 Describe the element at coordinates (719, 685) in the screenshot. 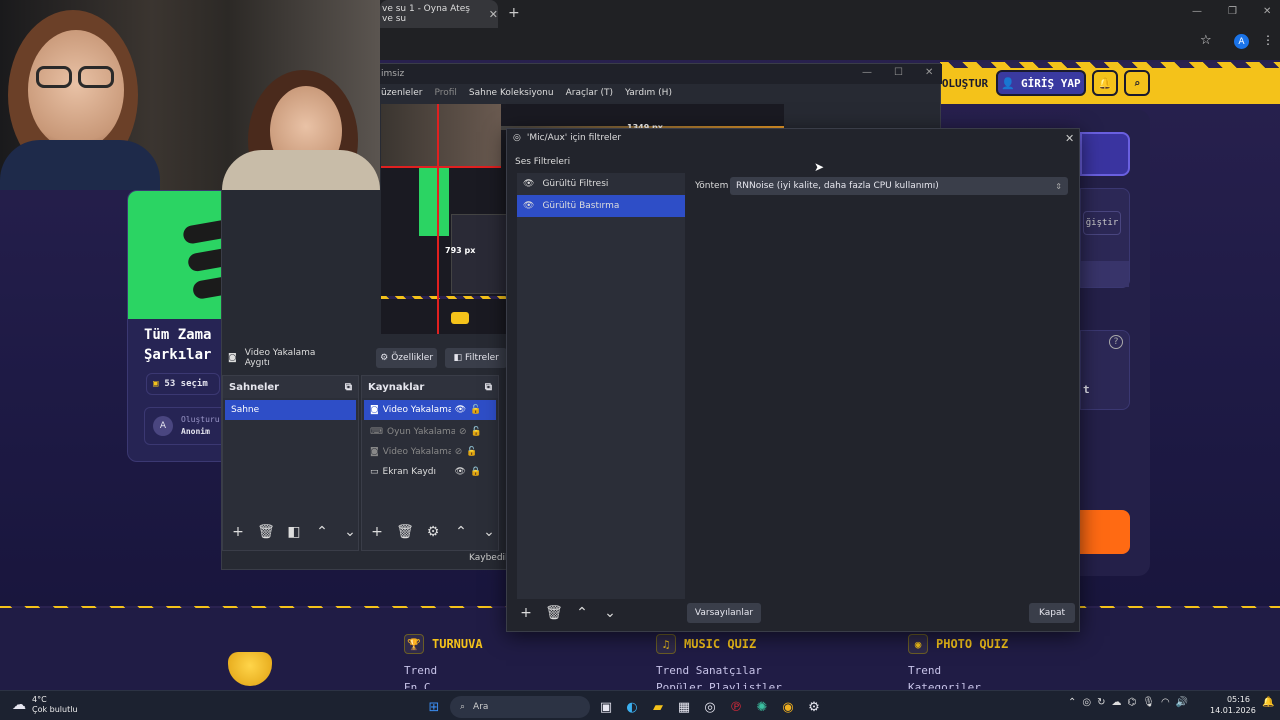

I see `footer-link: Popüler Playlistler` at that location.